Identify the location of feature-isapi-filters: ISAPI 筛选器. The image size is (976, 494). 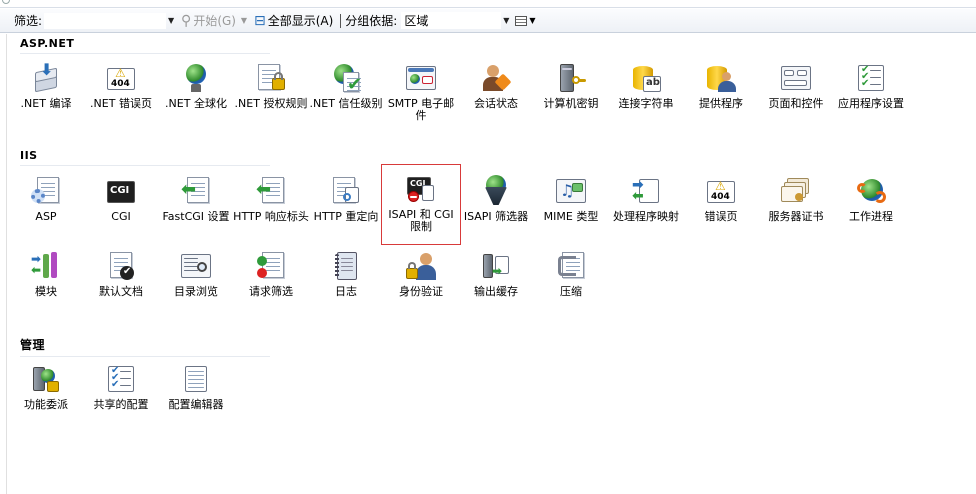
(496, 209).